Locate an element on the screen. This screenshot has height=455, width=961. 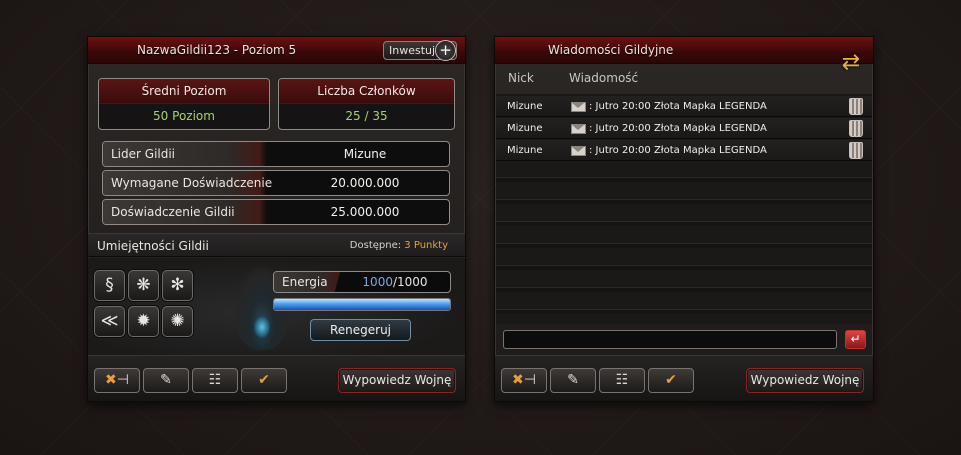
info-row-guild-exp: Doświadczenie Gildii 25.000.000 is located at coordinates (276, 212).